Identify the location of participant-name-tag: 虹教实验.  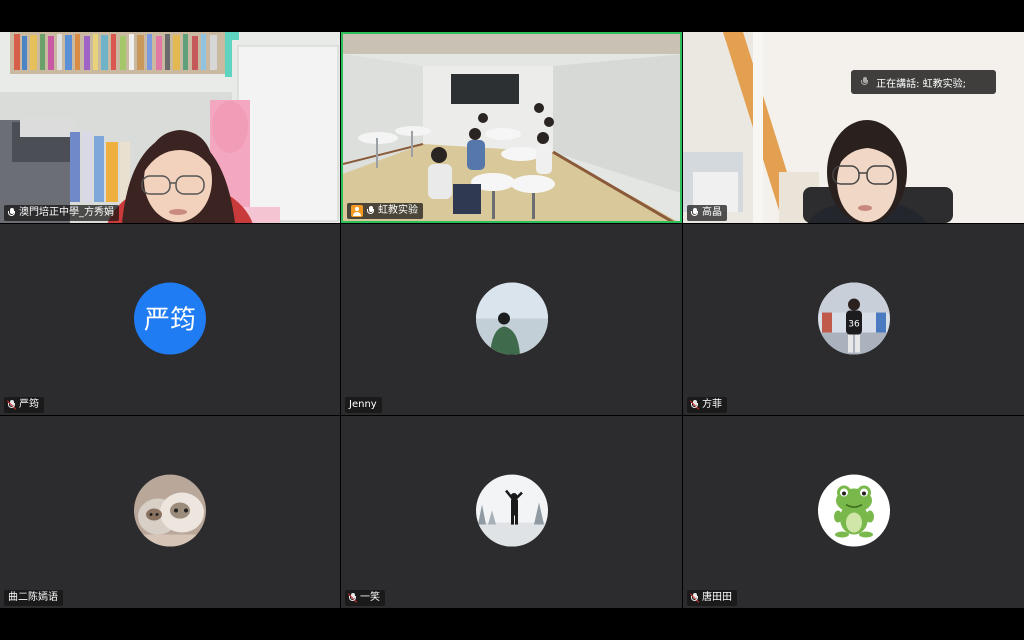
(385, 211).